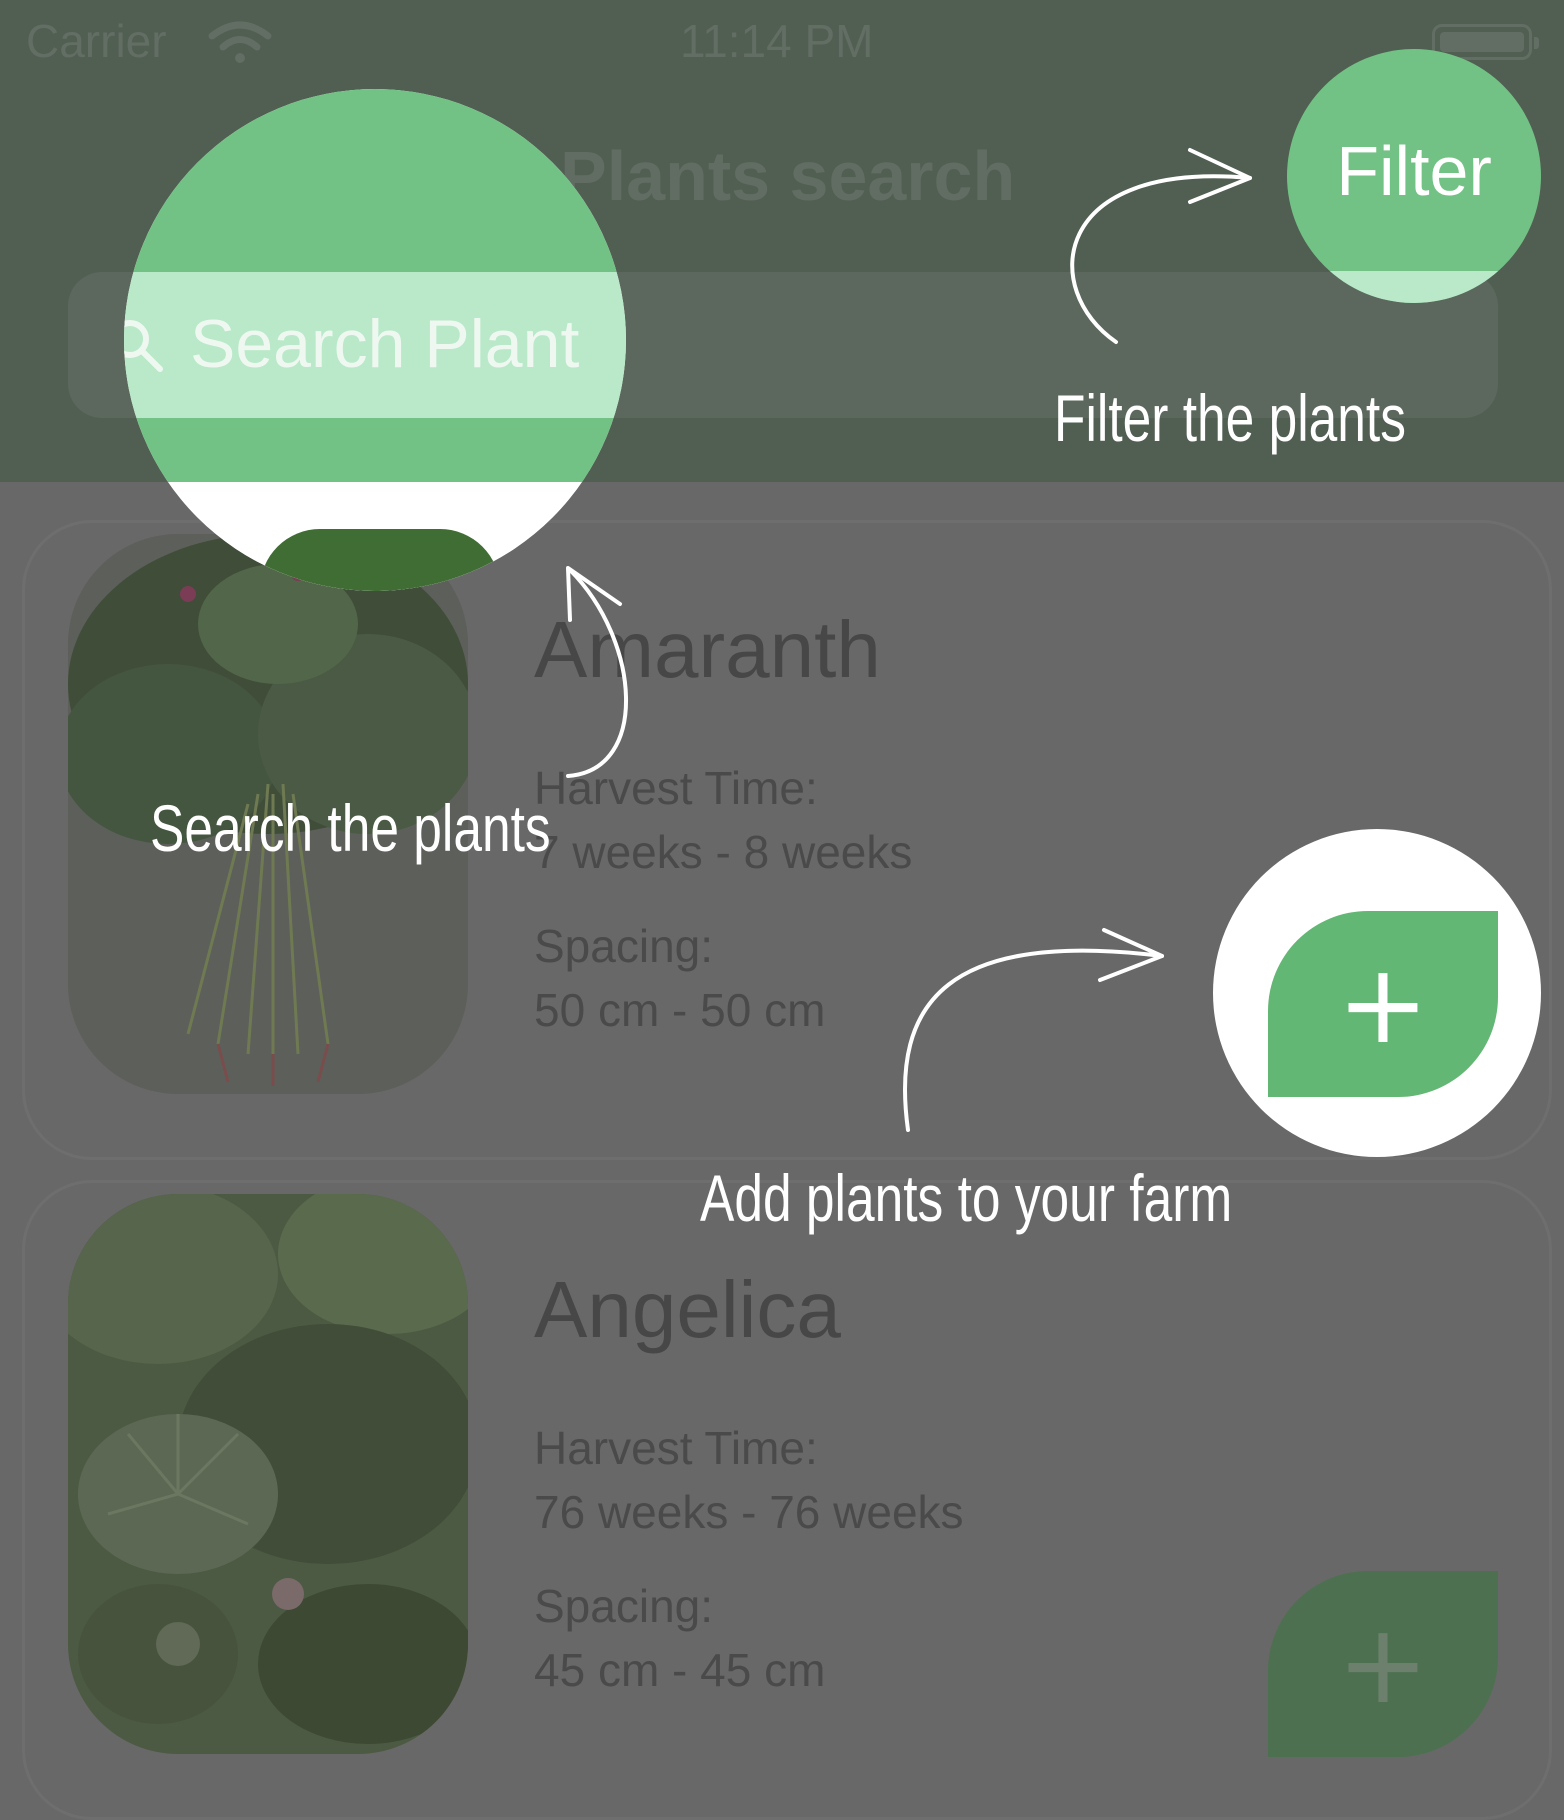 The height and width of the screenshot is (1820, 1564). I want to click on plant-name: Angelica, so click(687, 1309).